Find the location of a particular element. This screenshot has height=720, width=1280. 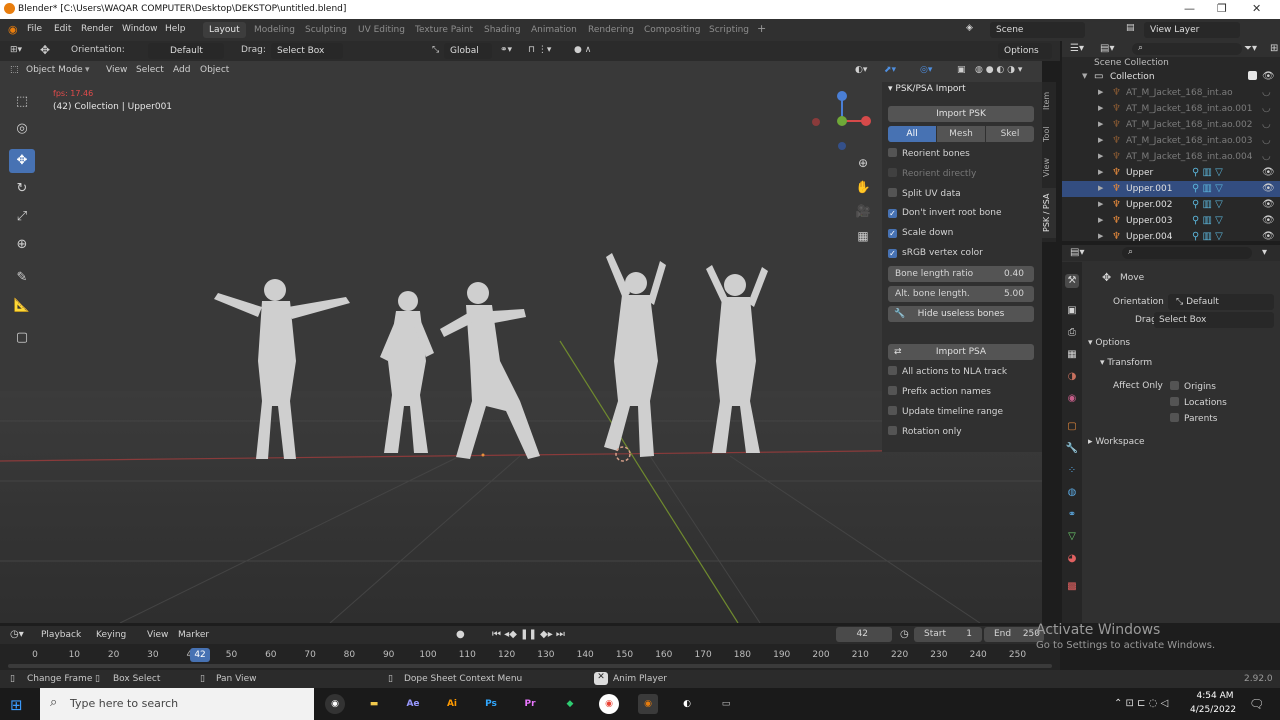

tab-item: Item is located at coordinates (1049, 101).